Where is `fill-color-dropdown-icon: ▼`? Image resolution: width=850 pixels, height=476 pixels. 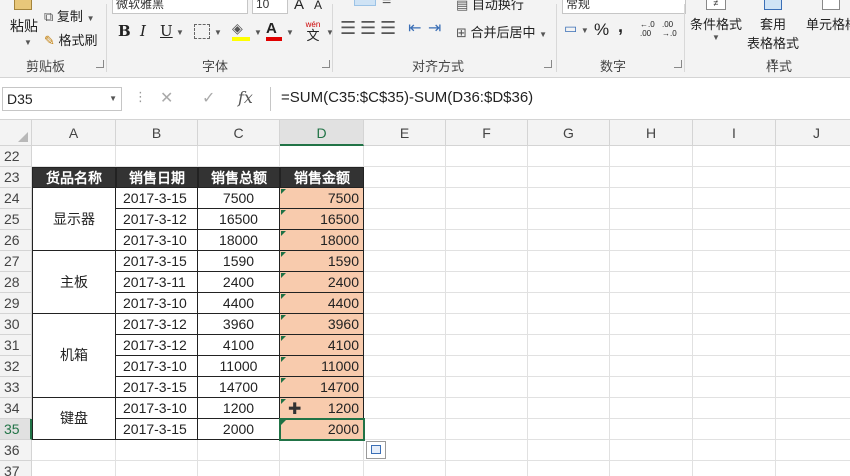
fill-color-dropdown-icon: ▼ is located at coordinates (258, 32).